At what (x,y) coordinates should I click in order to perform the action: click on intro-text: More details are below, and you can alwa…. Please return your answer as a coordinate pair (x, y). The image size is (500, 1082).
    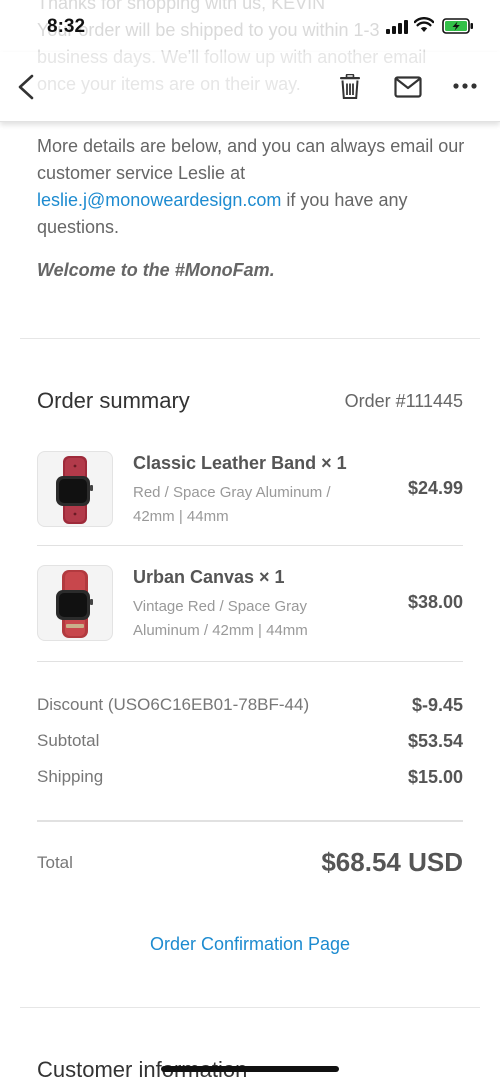
    Looking at the image, I should click on (251, 159).